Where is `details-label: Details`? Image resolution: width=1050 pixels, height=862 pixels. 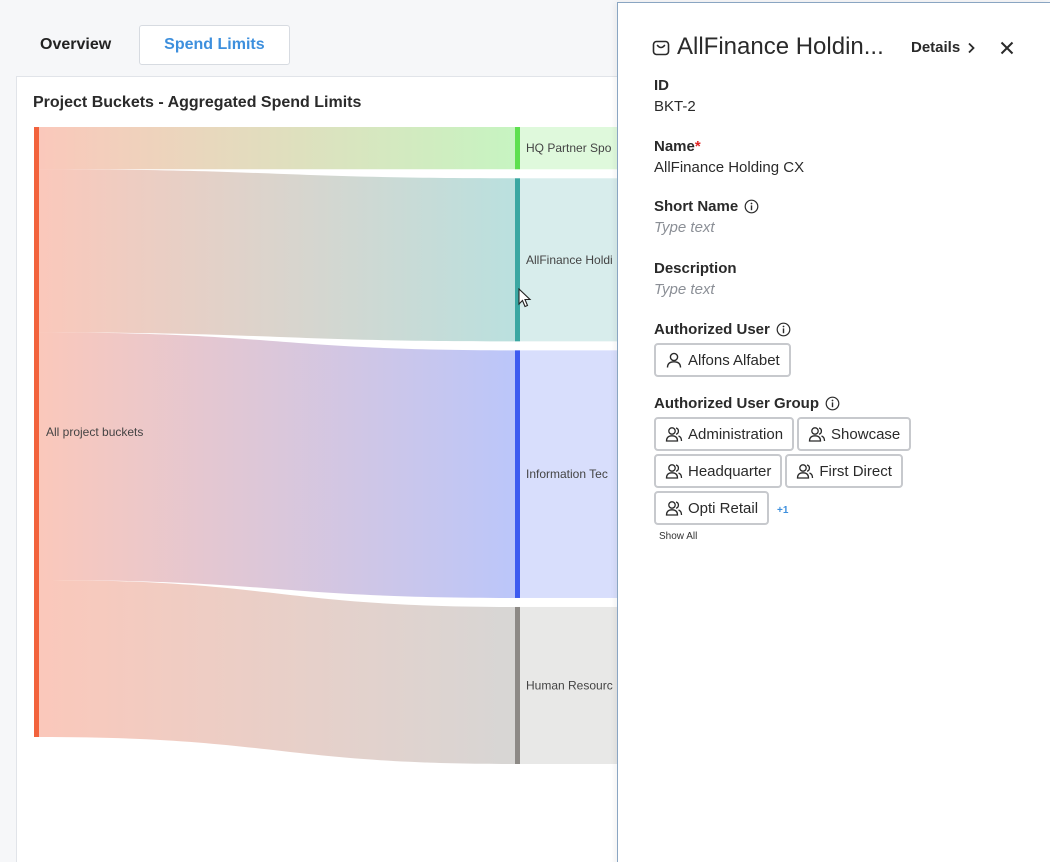
details-label: Details is located at coordinates (936, 47).